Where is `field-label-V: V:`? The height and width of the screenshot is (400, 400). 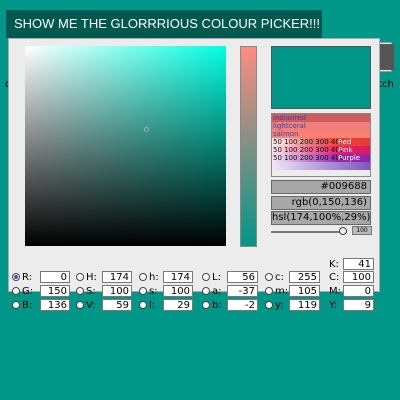 field-label-V: V: is located at coordinates (91, 305).